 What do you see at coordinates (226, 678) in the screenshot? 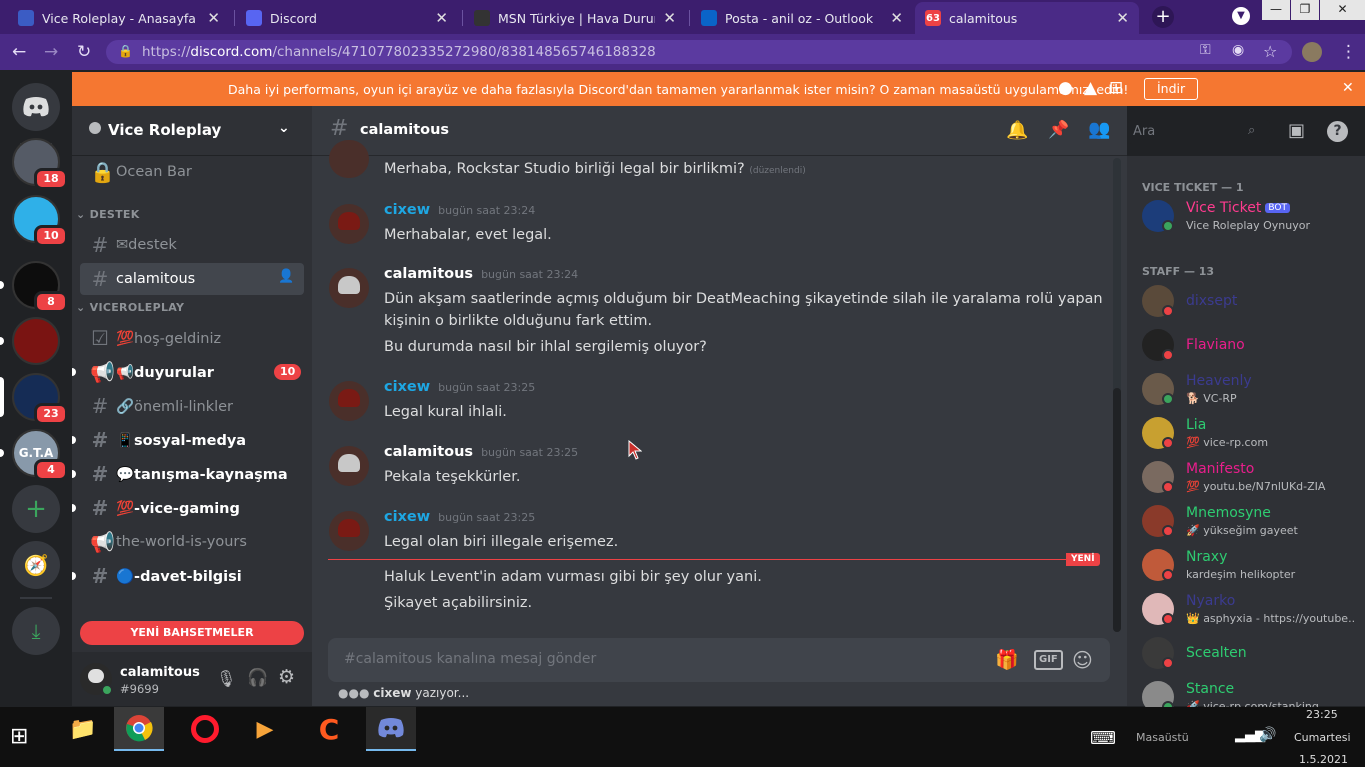
I see `mute-mic-icon: 🎙` at bounding box center [226, 678].